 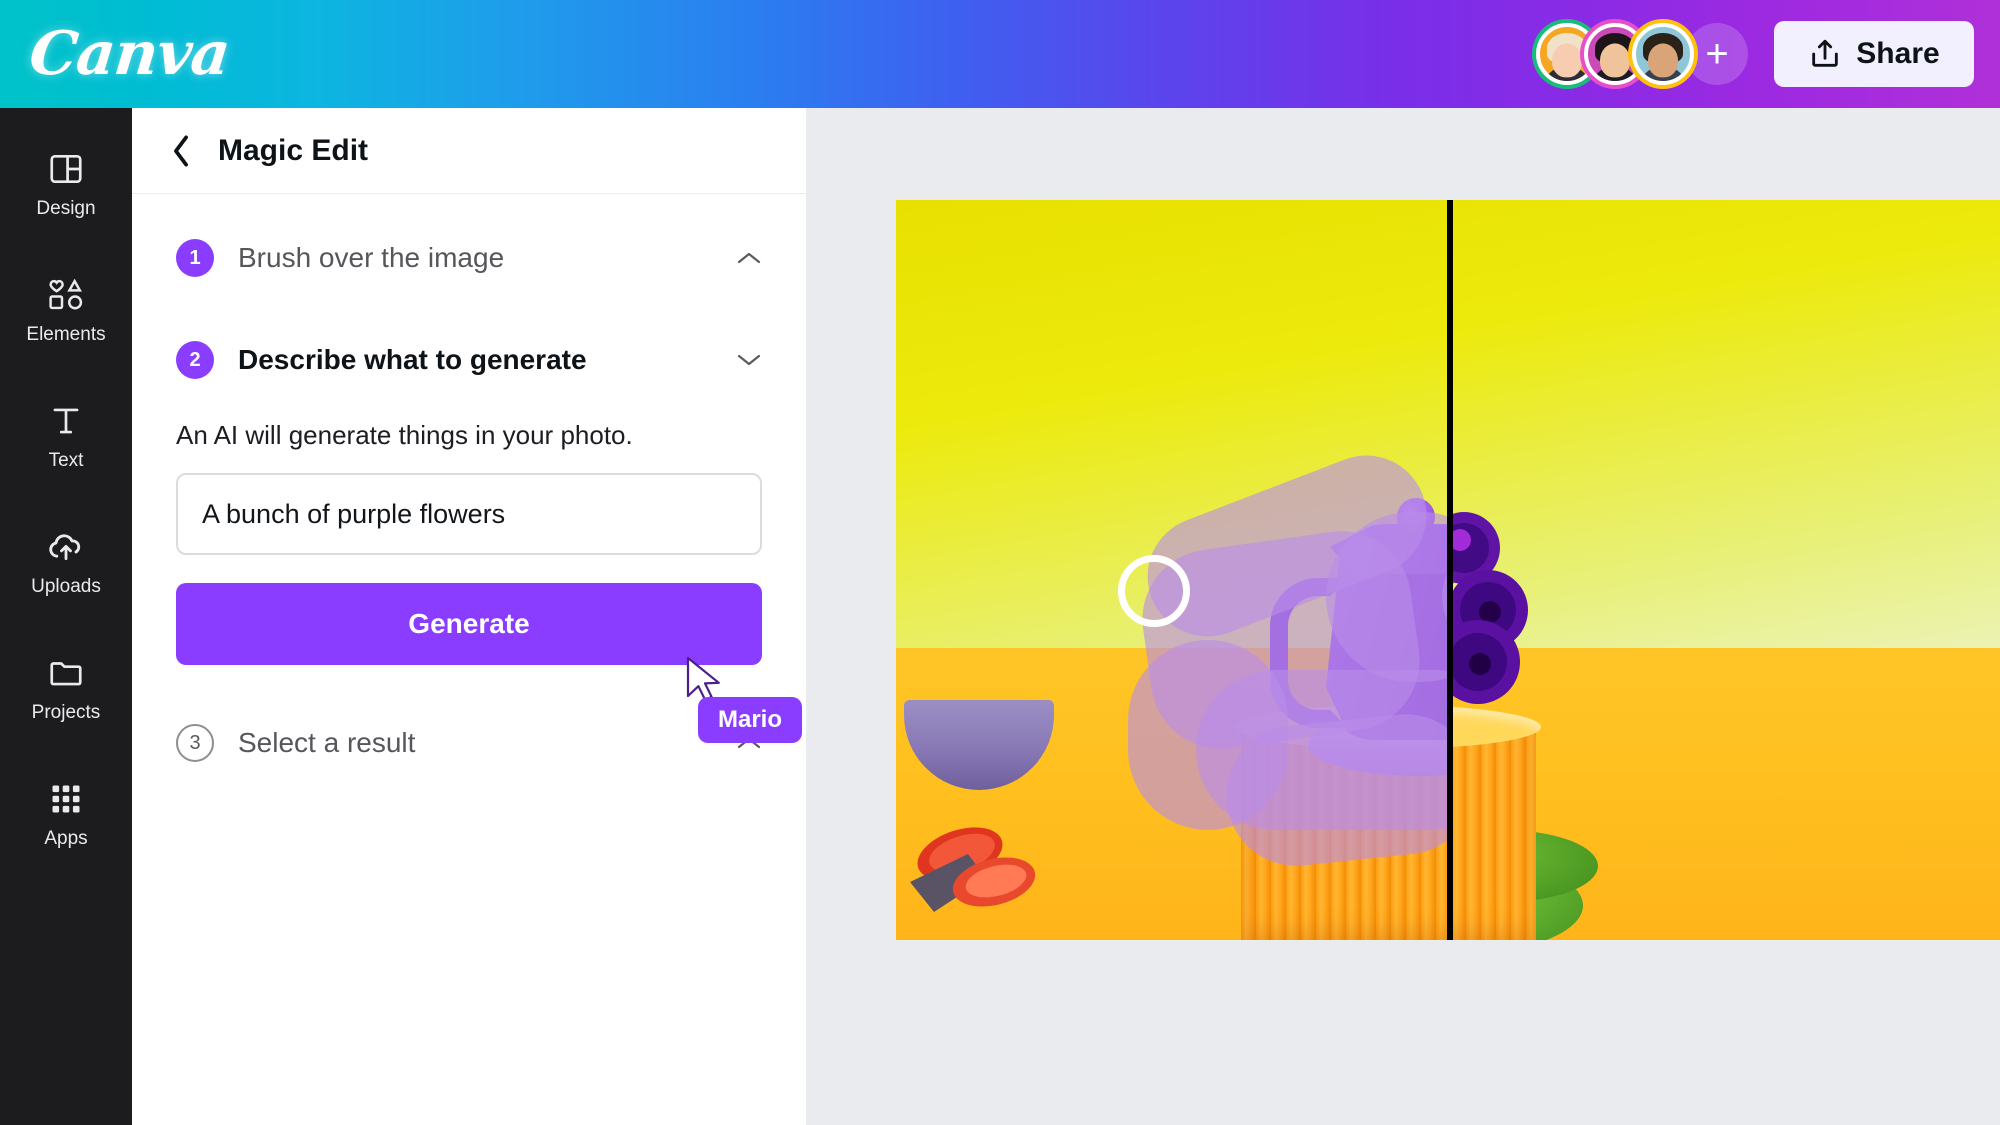 I want to click on sidebar-item-uploads: Uploads, so click(x=66, y=562).